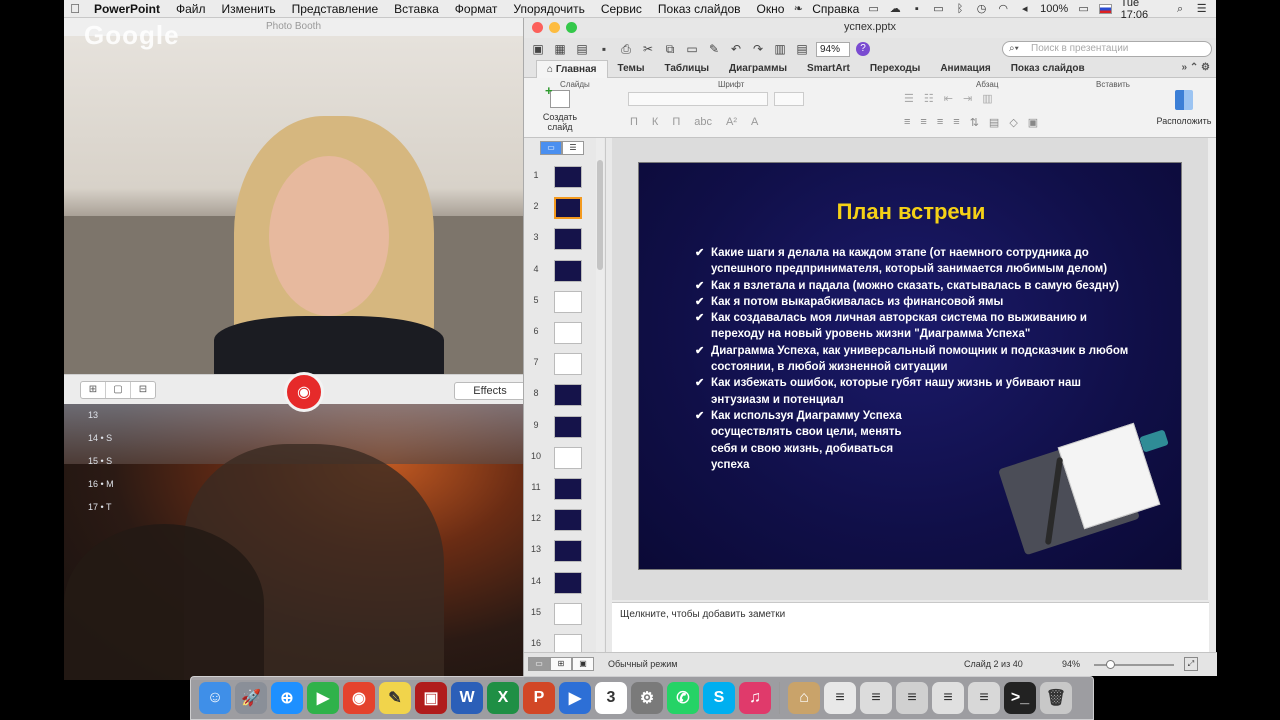  Describe the element at coordinates (956, 122) in the screenshot. I see `justify-icon: ≡` at that location.